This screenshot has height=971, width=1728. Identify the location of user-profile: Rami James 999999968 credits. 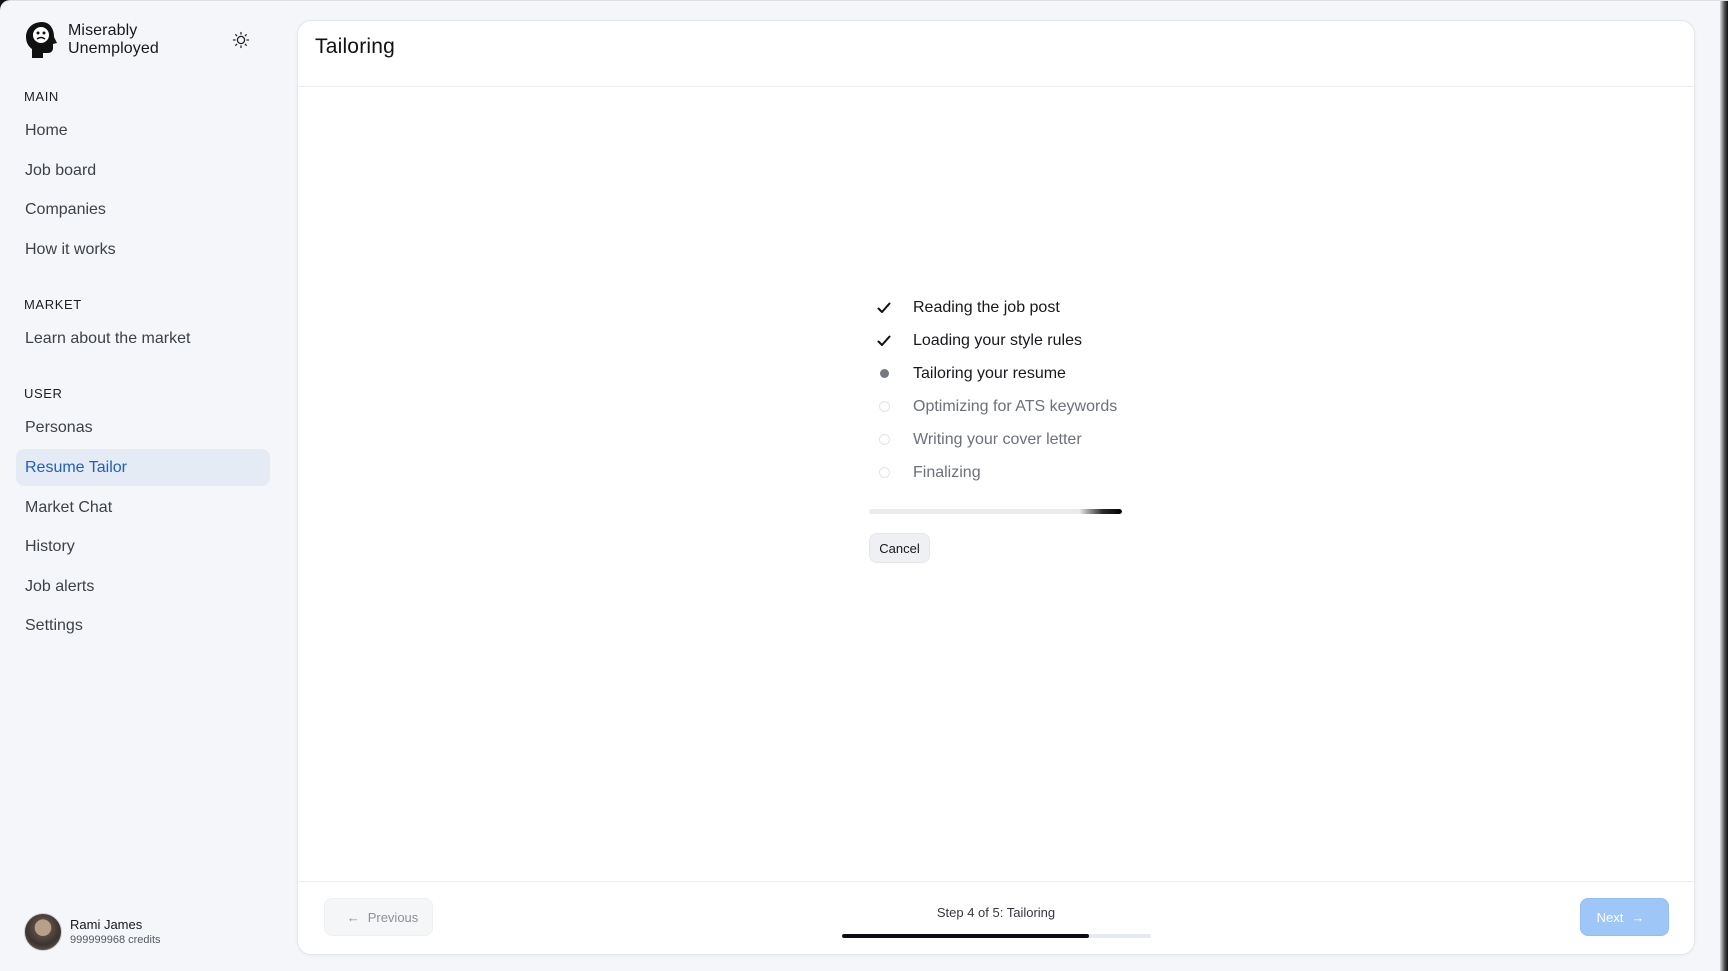
(92, 932).